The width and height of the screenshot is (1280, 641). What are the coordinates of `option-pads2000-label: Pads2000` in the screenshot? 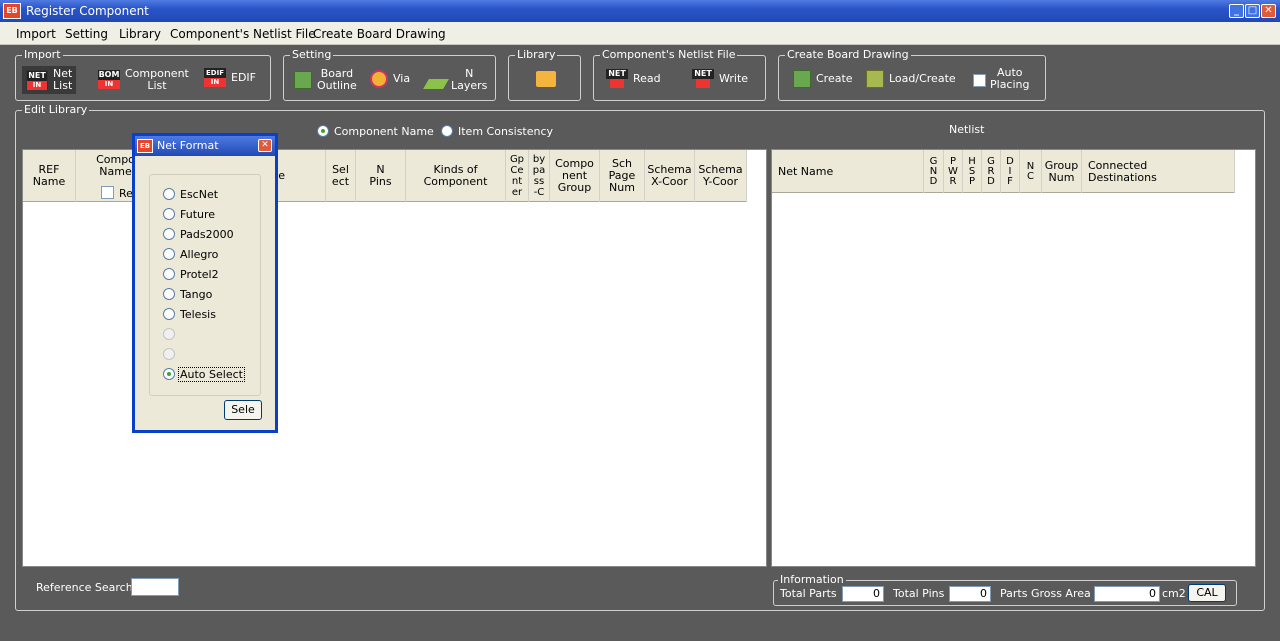 It's located at (207, 234).